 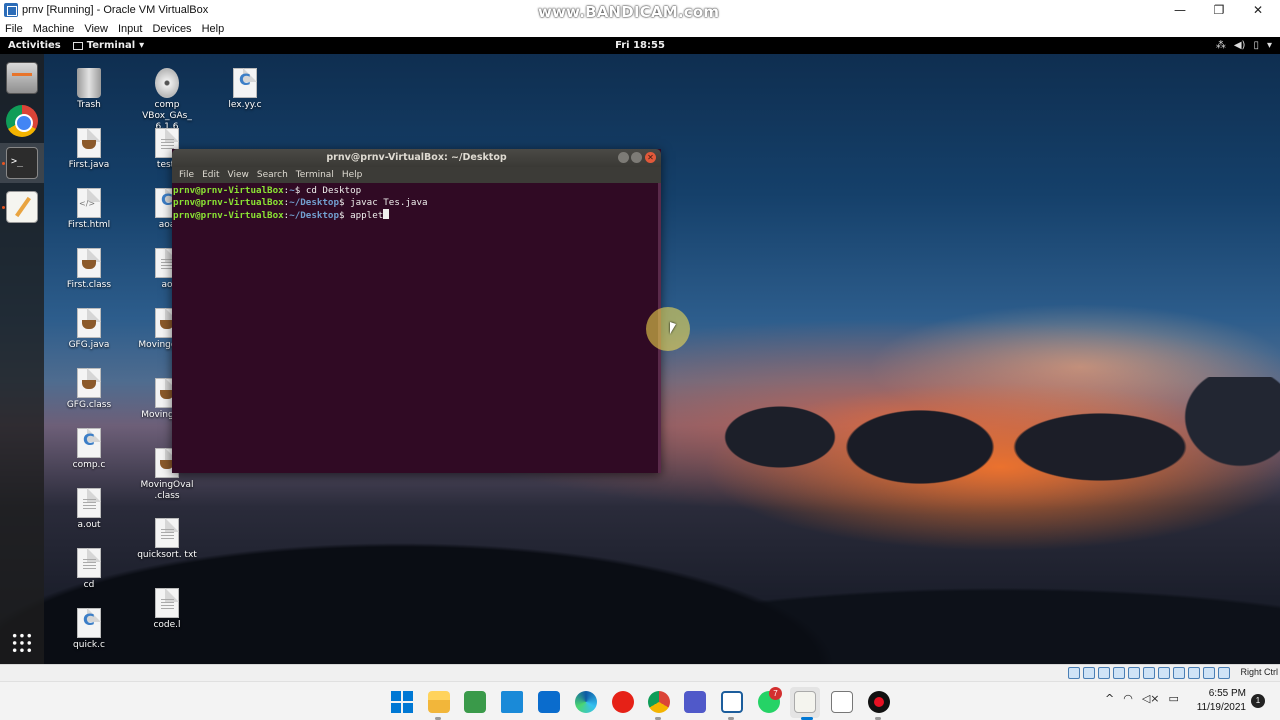 What do you see at coordinates (89, 269) in the screenshot?
I see `desktop-icon-first-class: First.class` at bounding box center [89, 269].